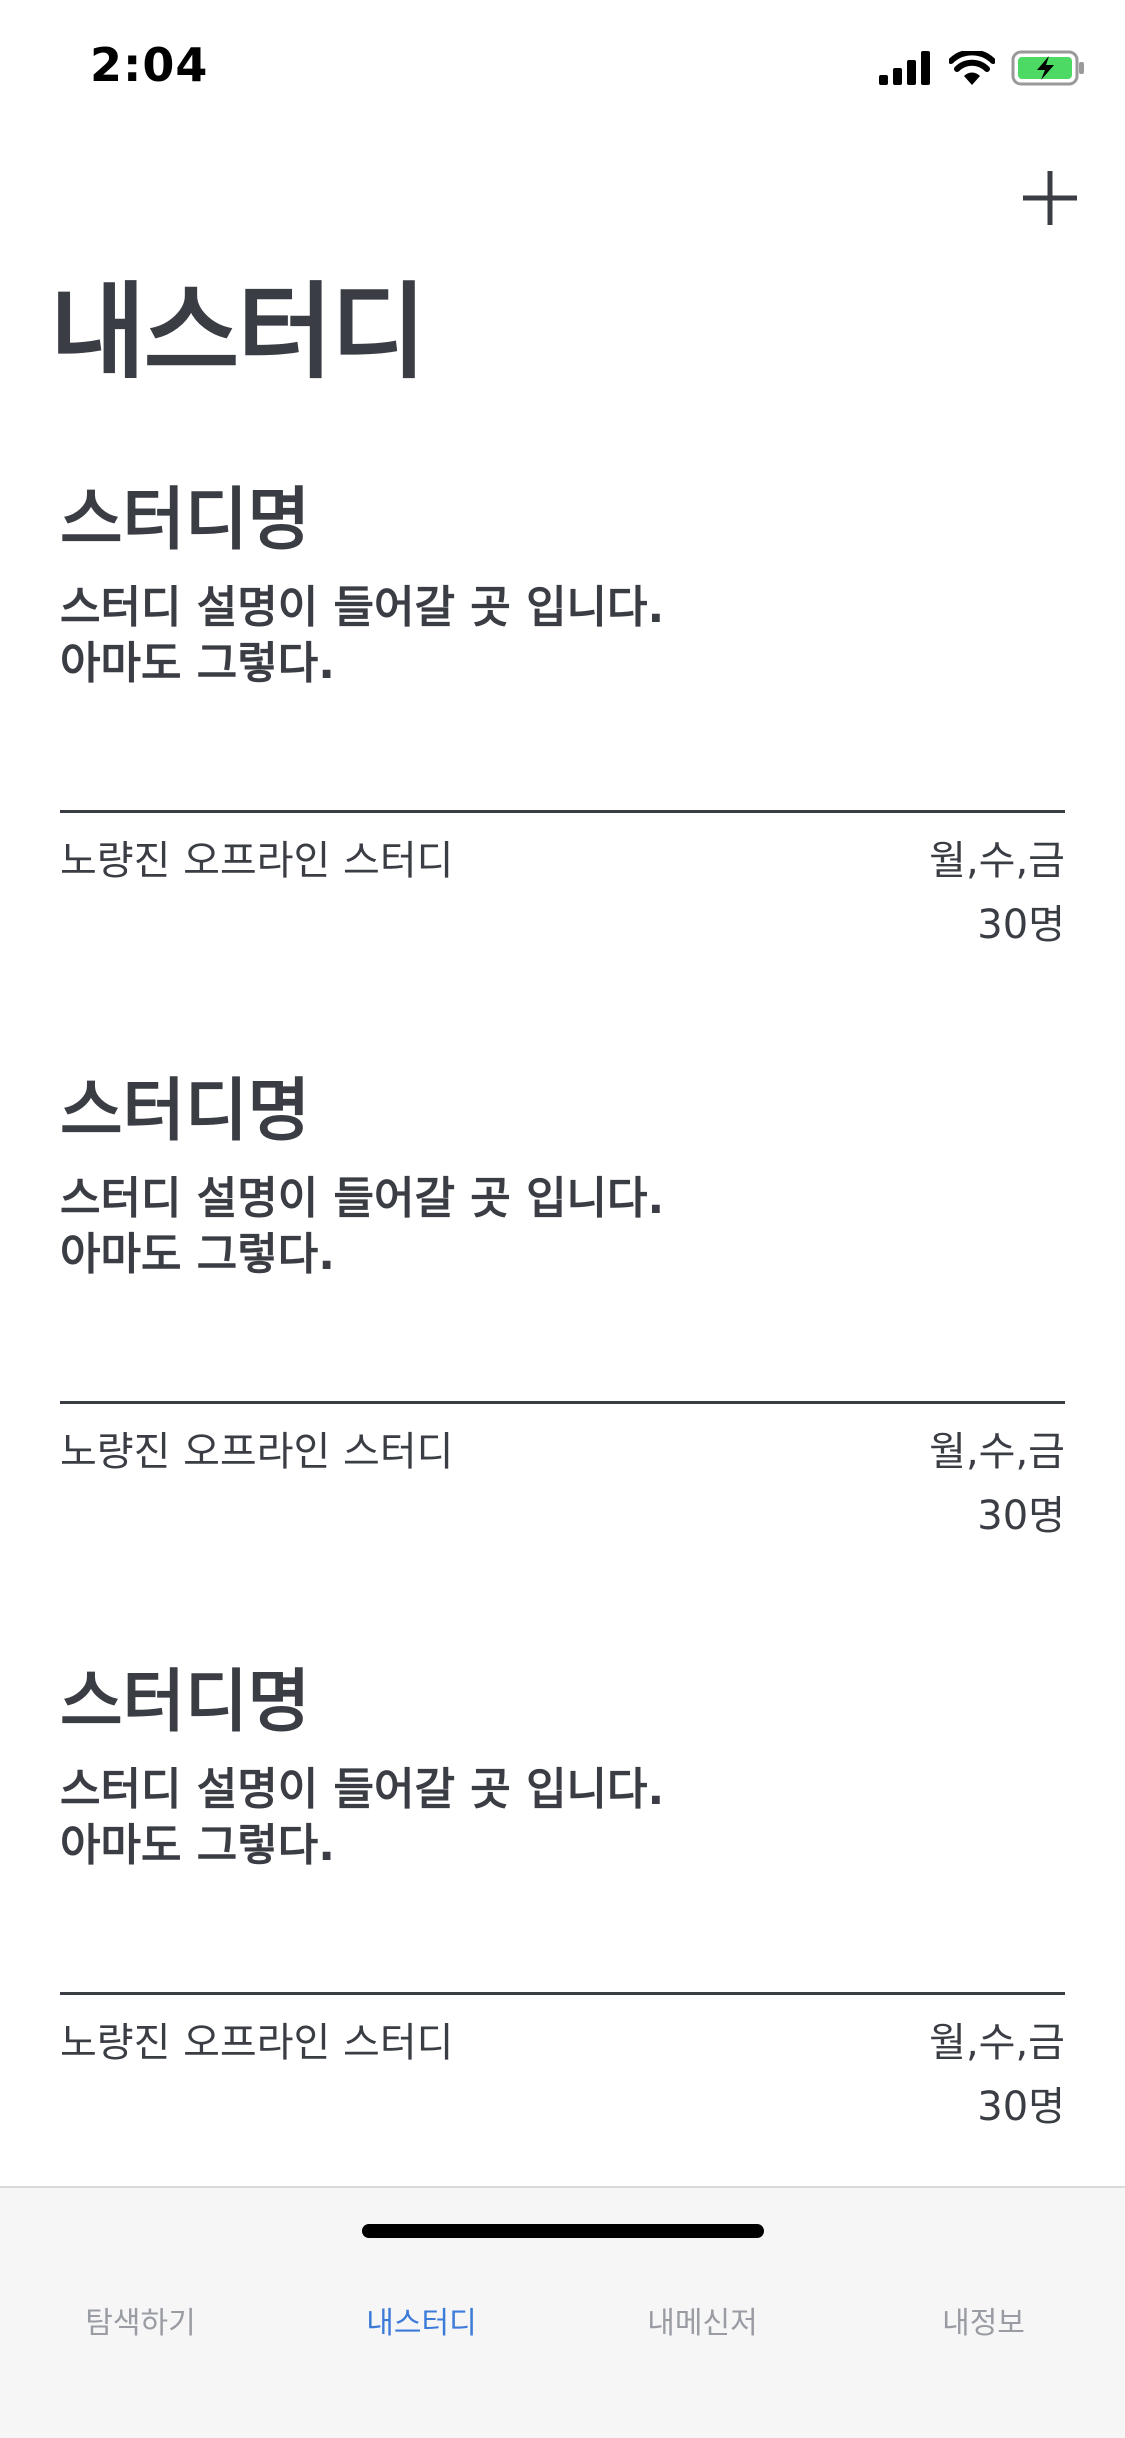 This screenshot has height=2438, width=1125. I want to click on tab-my-messenger: 내메신저, so click(702, 2320).